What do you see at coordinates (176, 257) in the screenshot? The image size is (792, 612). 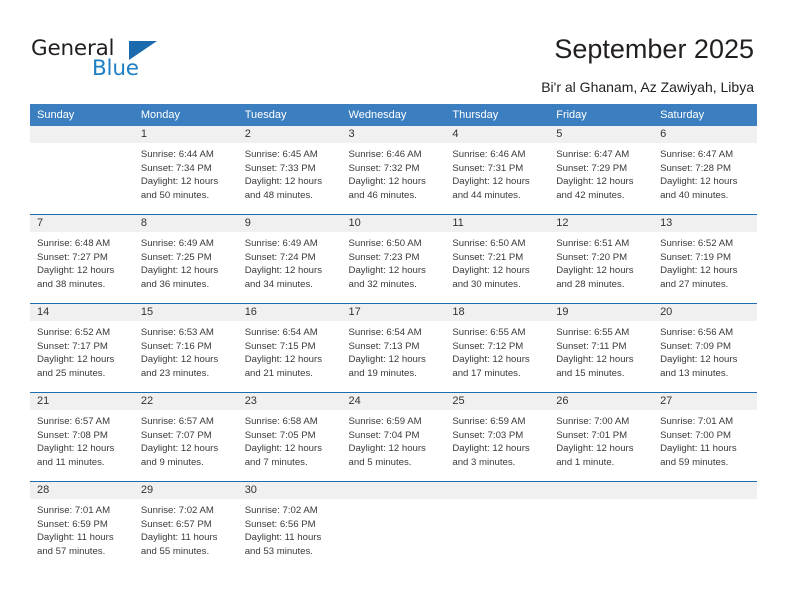 I see `sunset-text: Sunset: 7:25 PM` at bounding box center [176, 257].